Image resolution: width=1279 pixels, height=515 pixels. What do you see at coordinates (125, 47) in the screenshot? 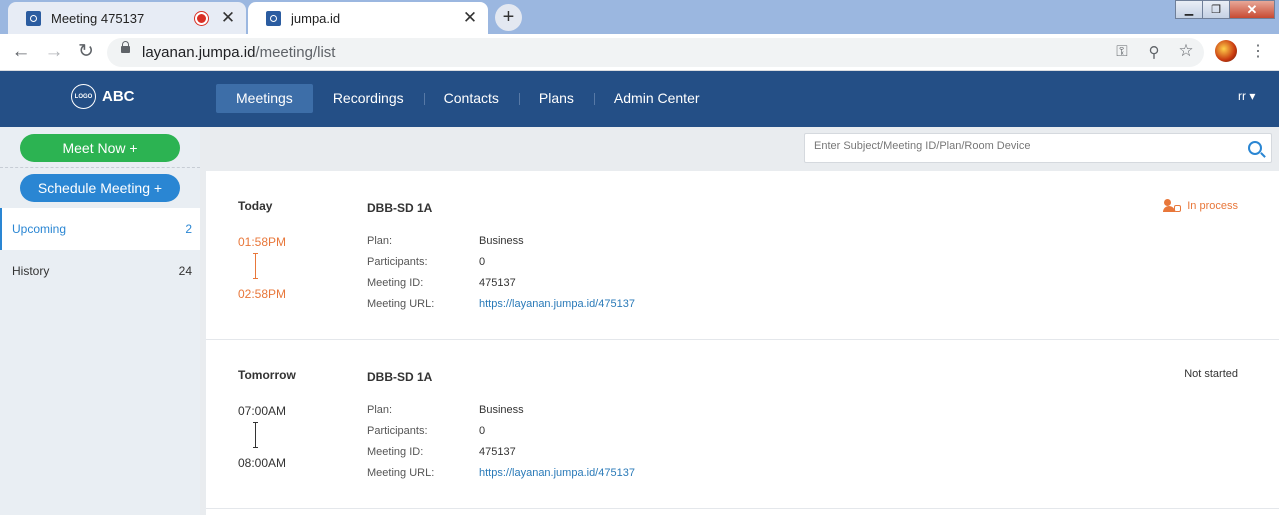
I see `lock-icon` at bounding box center [125, 47].